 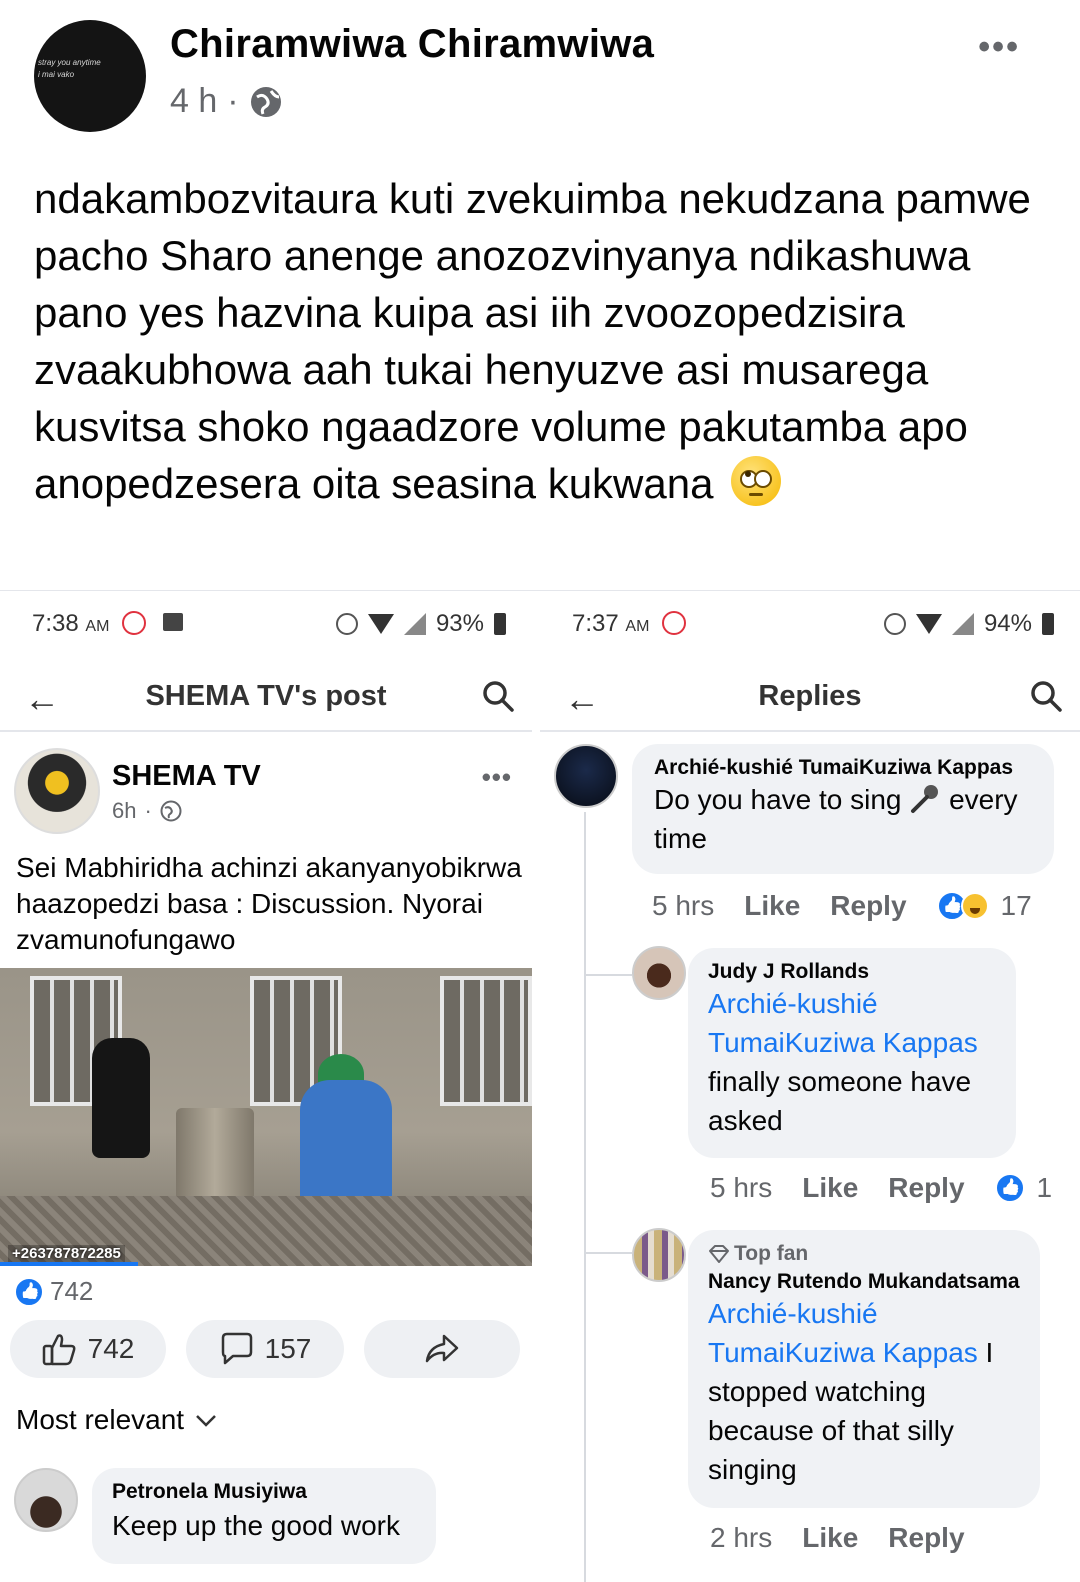 What do you see at coordinates (968, 624) in the screenshot?
I see `status-icons: 94%` at bounding box center [968, 624].